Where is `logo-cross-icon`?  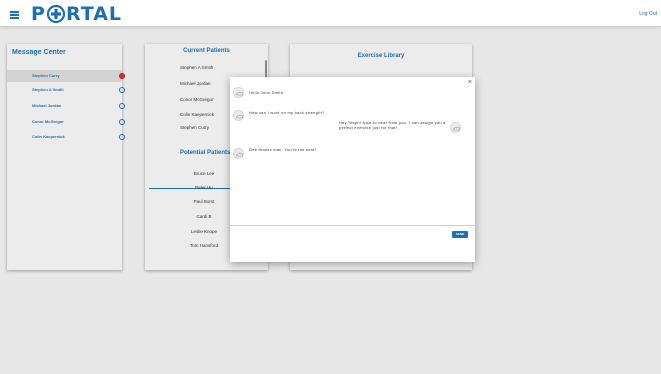 logo-cross-icon is located at coordinates (55, 14).